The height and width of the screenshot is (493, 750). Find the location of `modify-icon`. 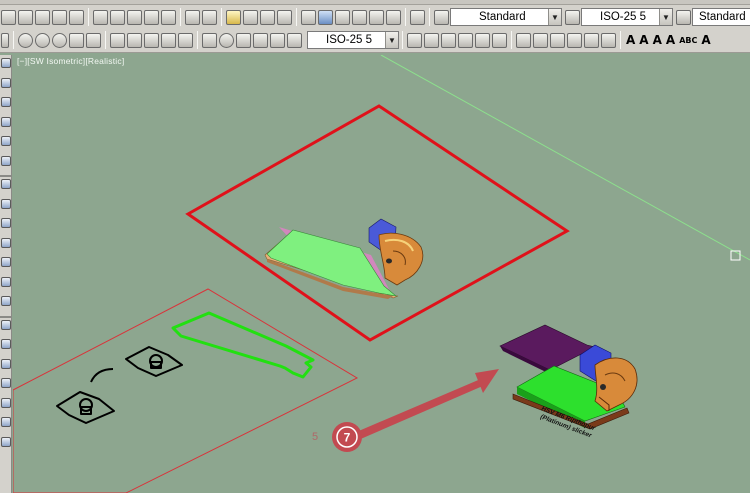

modify-icon is located at coordinates (431, 40).